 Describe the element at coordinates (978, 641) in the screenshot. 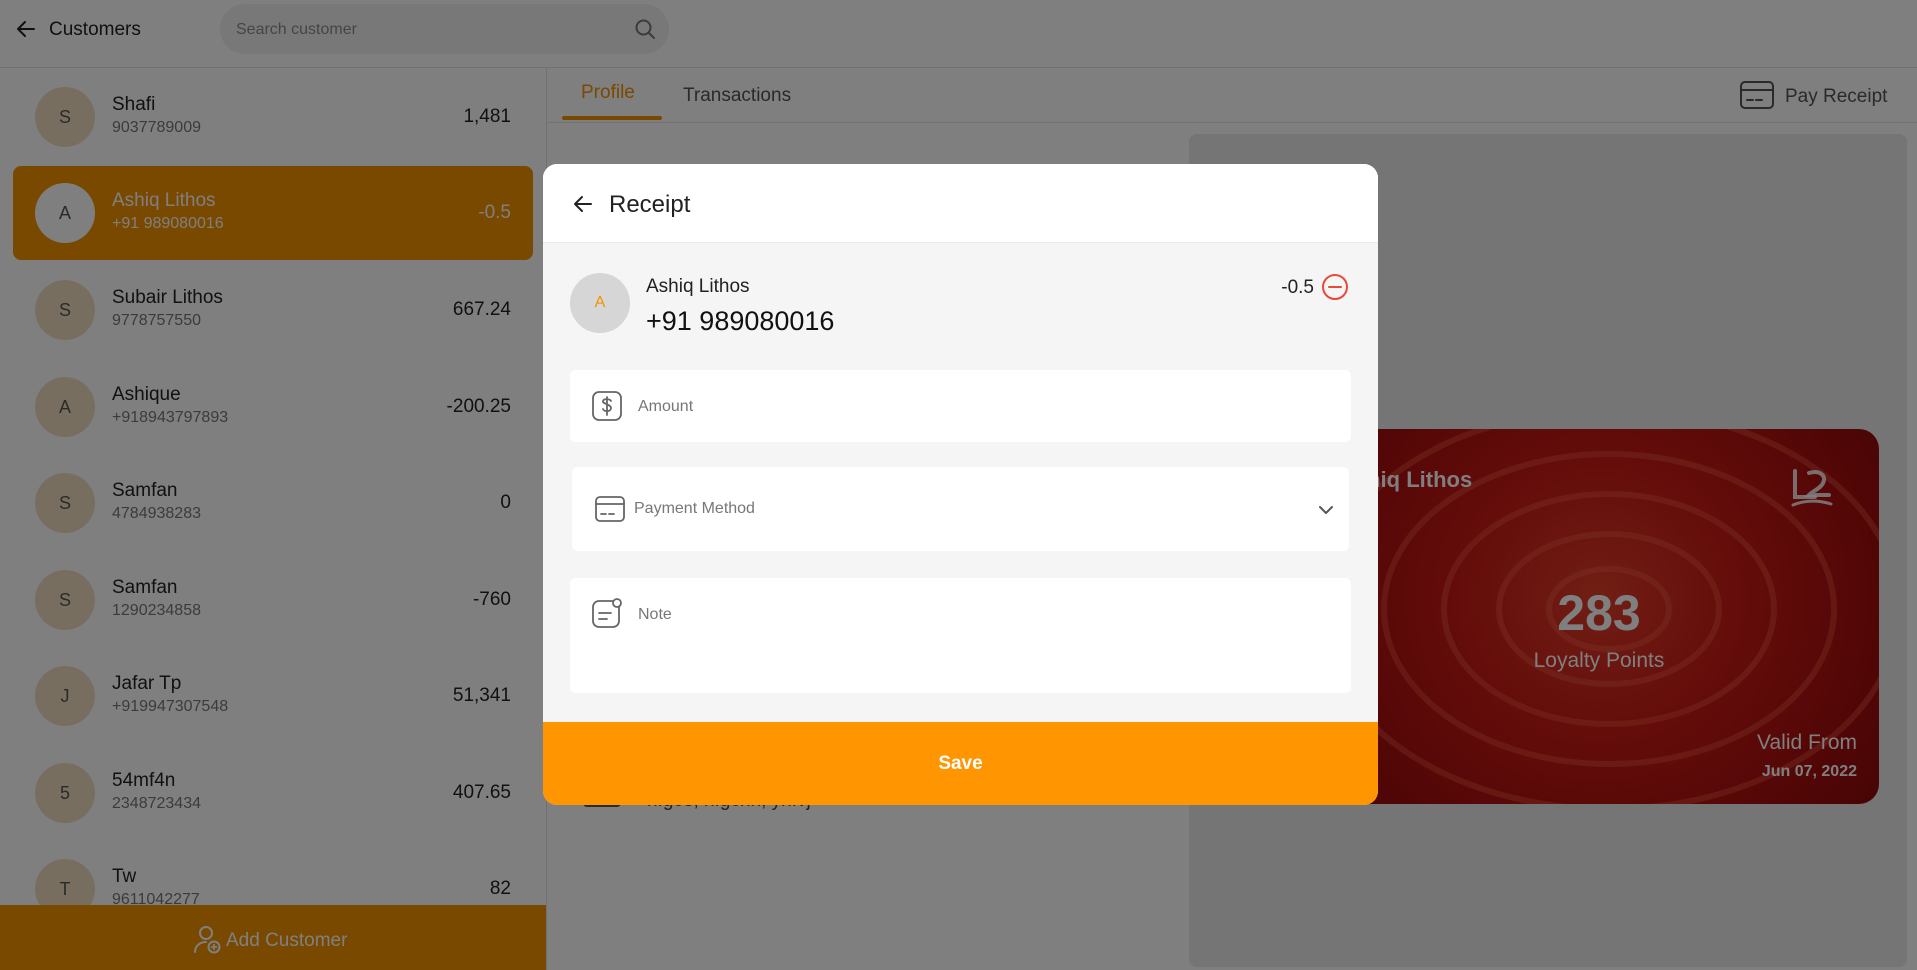

I see `note-input` at that location.